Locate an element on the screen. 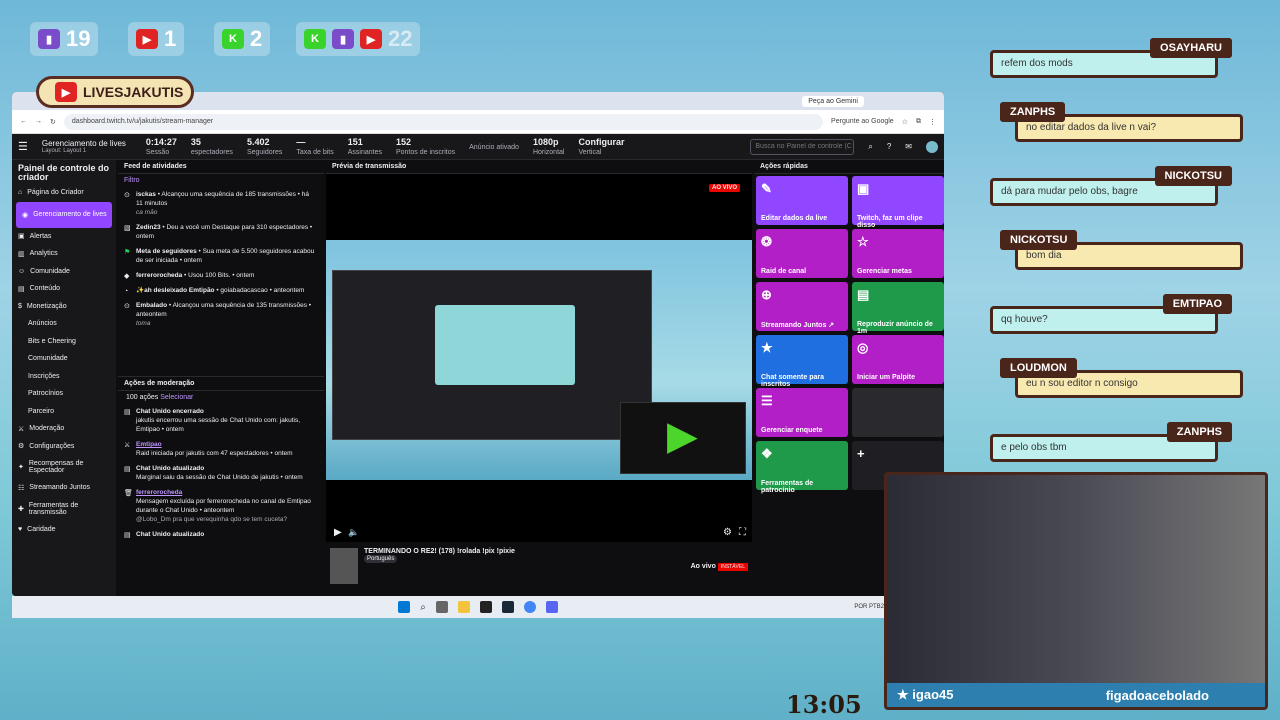 Image resolution: width=1280 pixels, height=720 pixels. dashboard-search-input is located at coordinates (802, 146).